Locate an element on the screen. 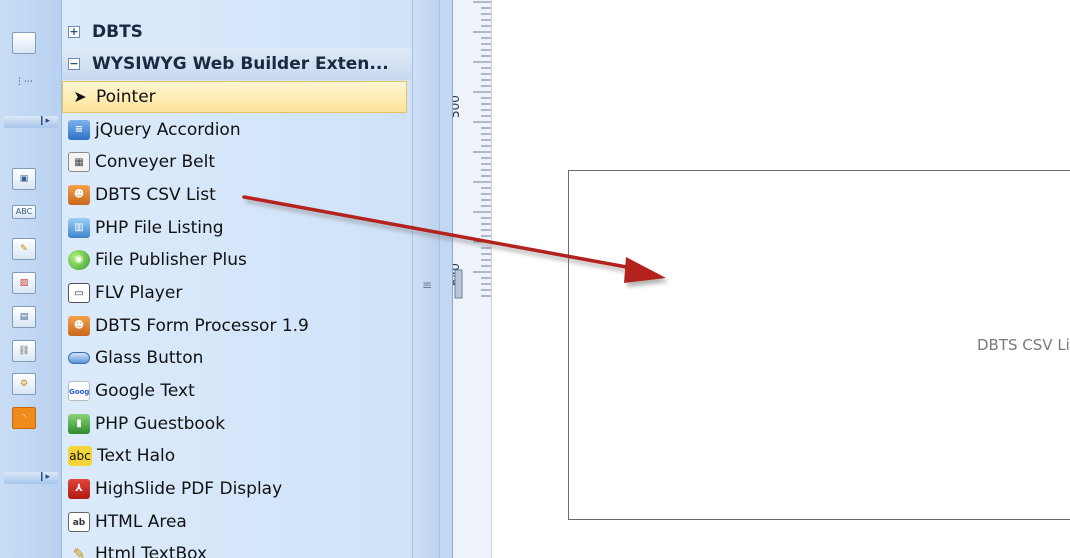 The width and height of the screenshot is (1070, 558). picture-icon: ▨ is located at coordinates (24, 283).